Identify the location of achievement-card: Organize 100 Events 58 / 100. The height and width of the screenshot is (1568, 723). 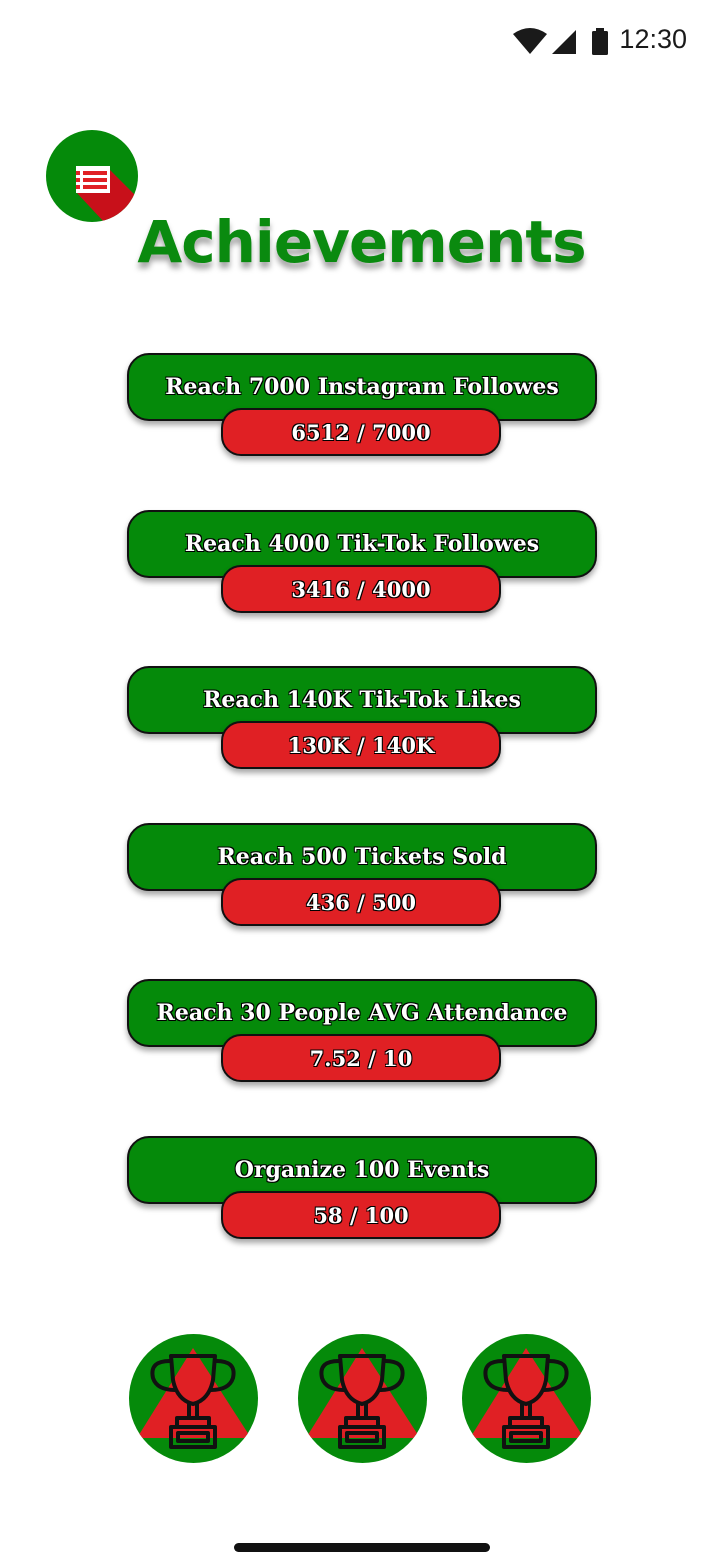
(362, 1188).